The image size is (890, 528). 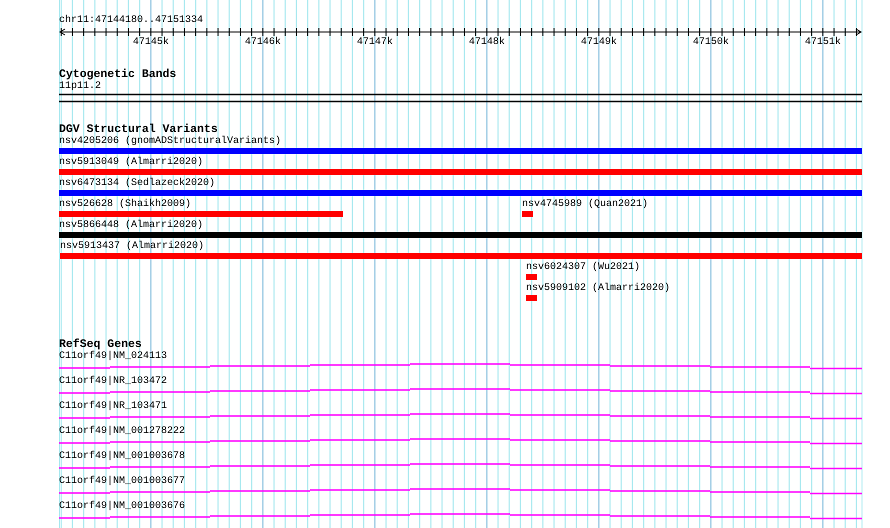 I want to click on track-title: Cytogenetic Bands, so click(x=118, y=75).